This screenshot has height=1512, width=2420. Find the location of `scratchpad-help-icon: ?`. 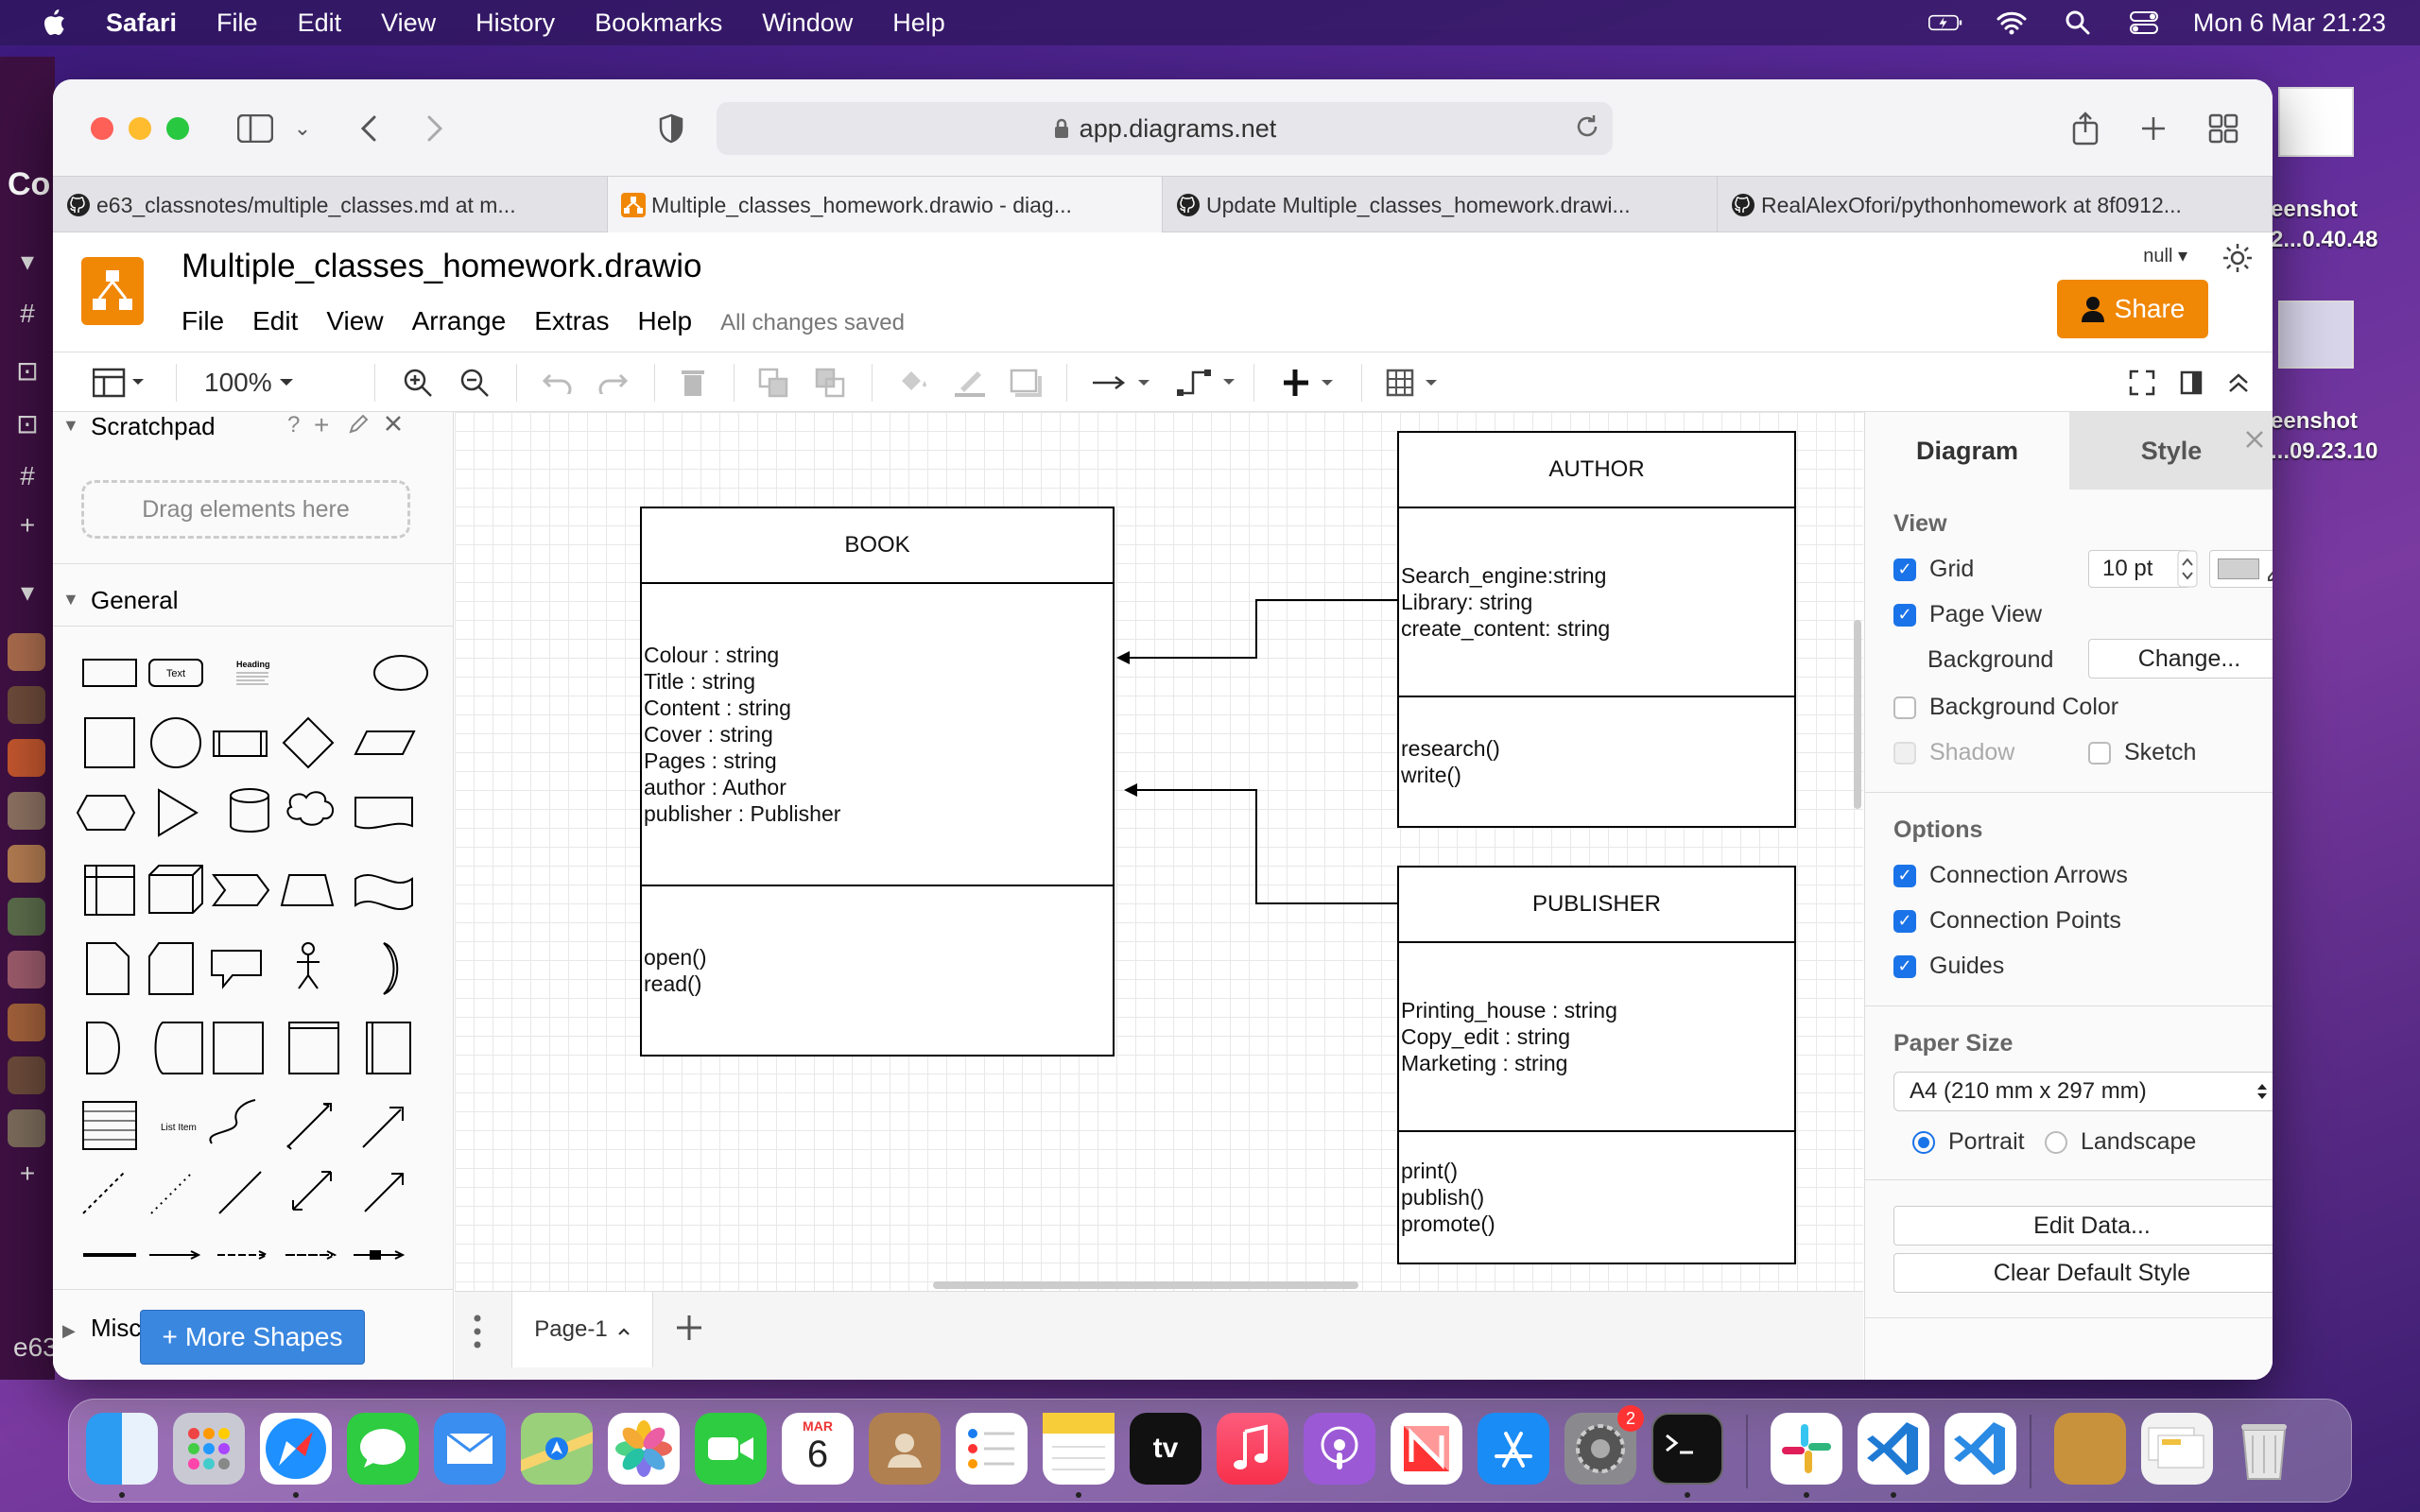

scratchpad-help-icon: ? is located at coordinates (293, 425).